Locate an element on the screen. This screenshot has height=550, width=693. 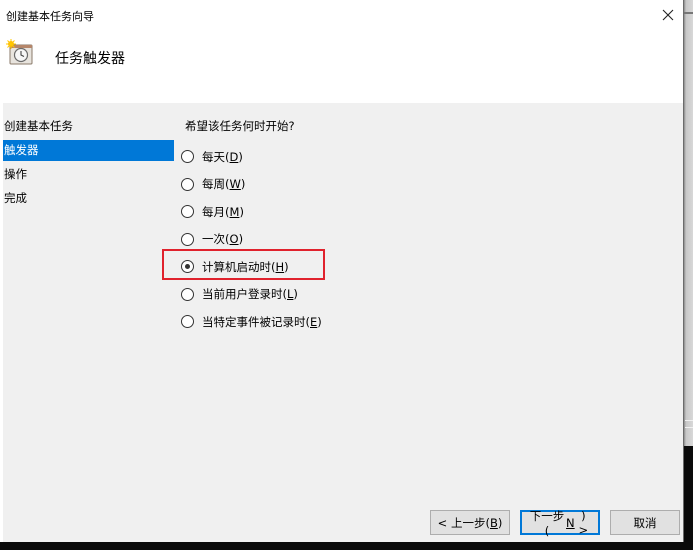
accelerator-key: L is located at coordinates (290, 294).